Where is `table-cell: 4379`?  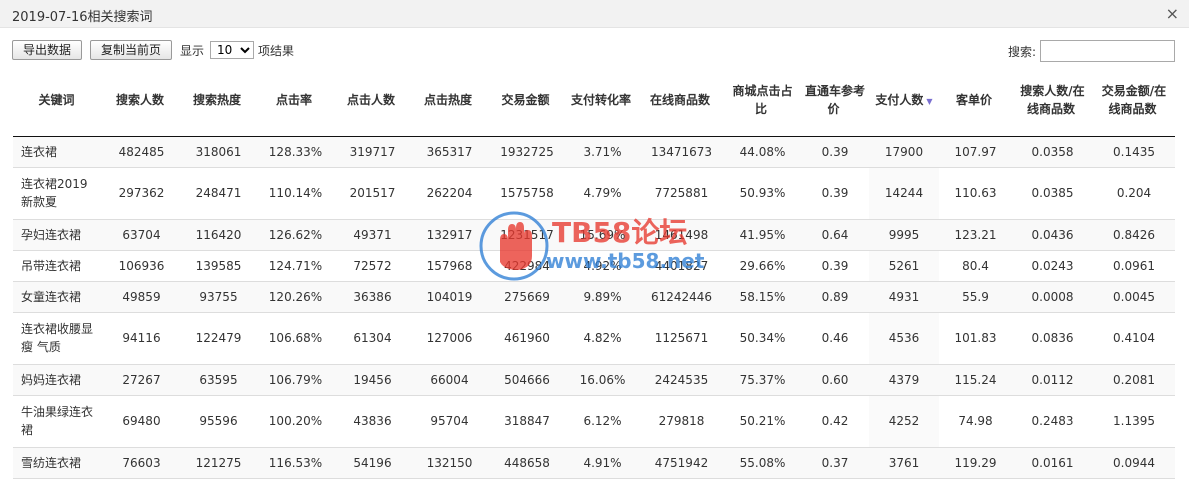
table-cell: 4379 is located at coordinates (904, 380).